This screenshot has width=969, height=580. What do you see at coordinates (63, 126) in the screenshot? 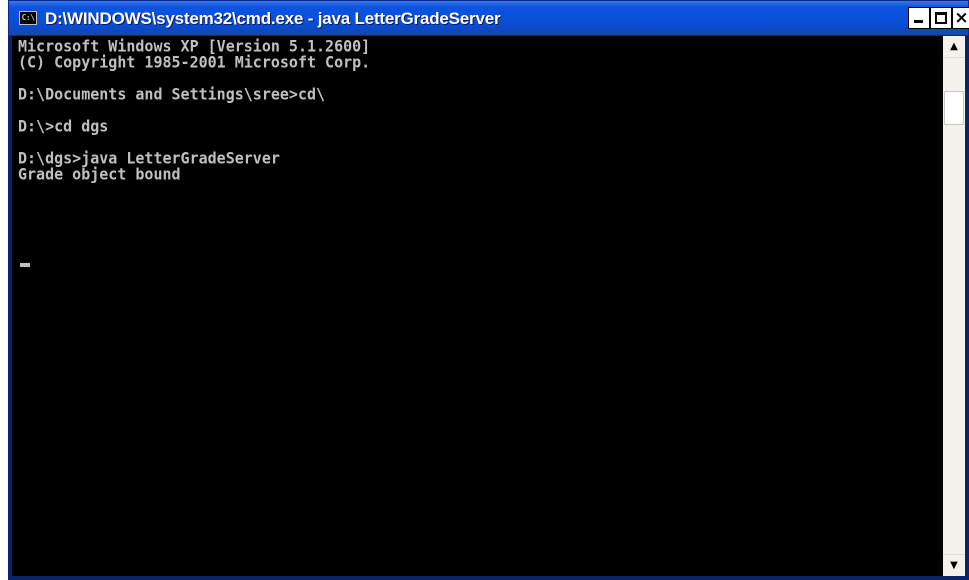
I see `console-line: D:\>cd dgs` at bounding box center [63, 126].